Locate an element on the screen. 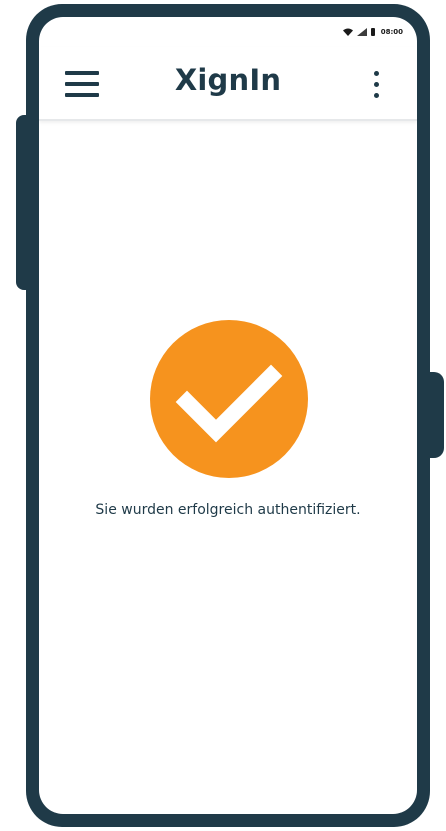 This screenshot has width=446, height=831. app-bar: XignIn is located at coordinates (228, 84).